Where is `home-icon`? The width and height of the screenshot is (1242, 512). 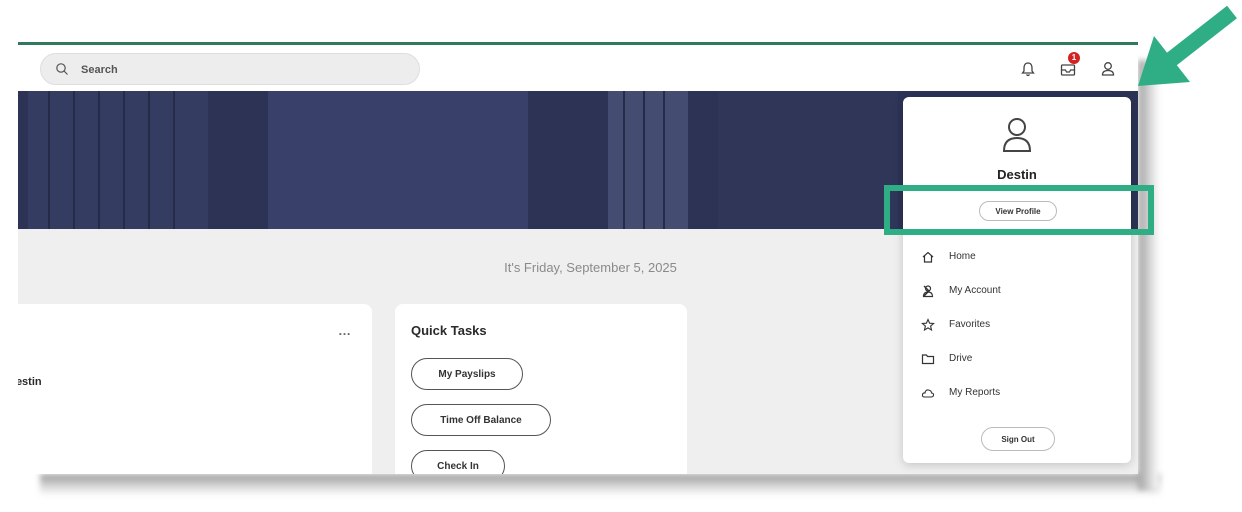 home-icon is located at coordinates (928, 257).